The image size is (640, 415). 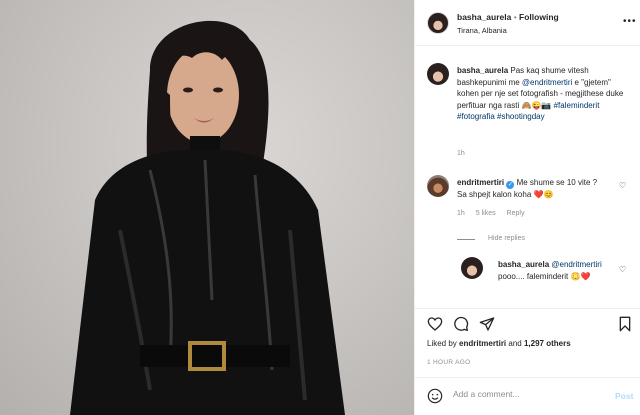 I want to click on post-actions-bar, so click(x=527, y=323).